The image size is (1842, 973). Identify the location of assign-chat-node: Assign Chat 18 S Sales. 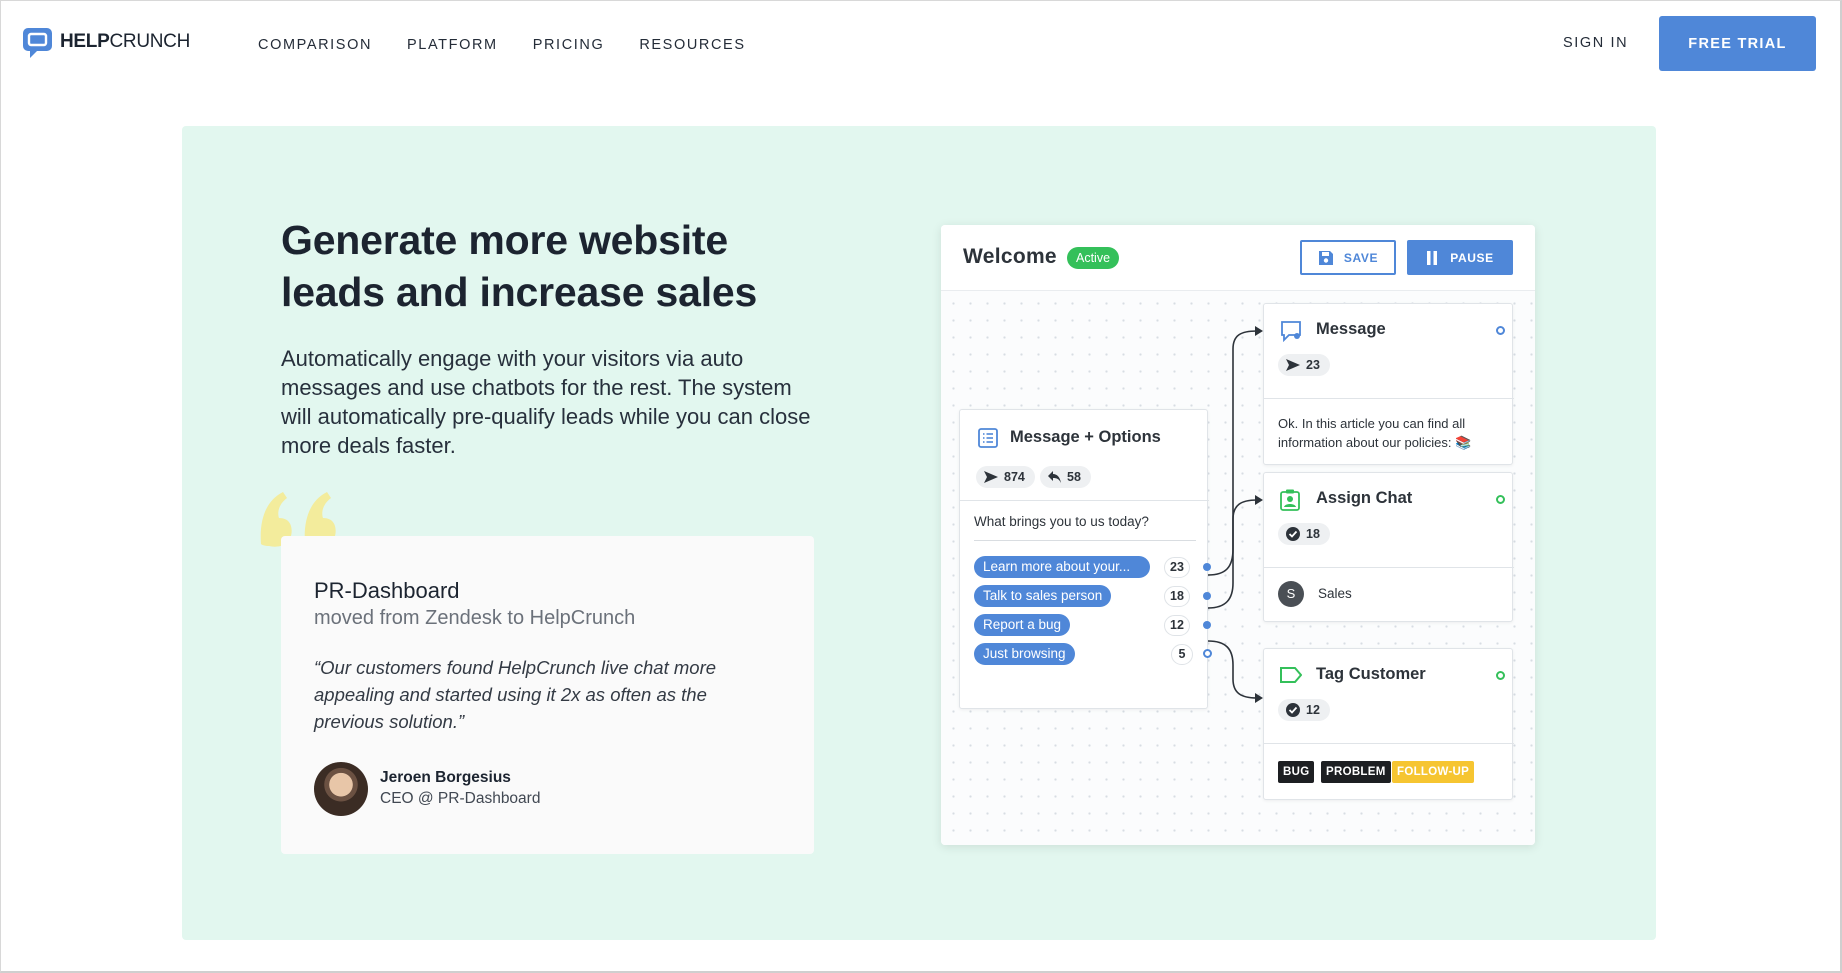
(1388, 547).